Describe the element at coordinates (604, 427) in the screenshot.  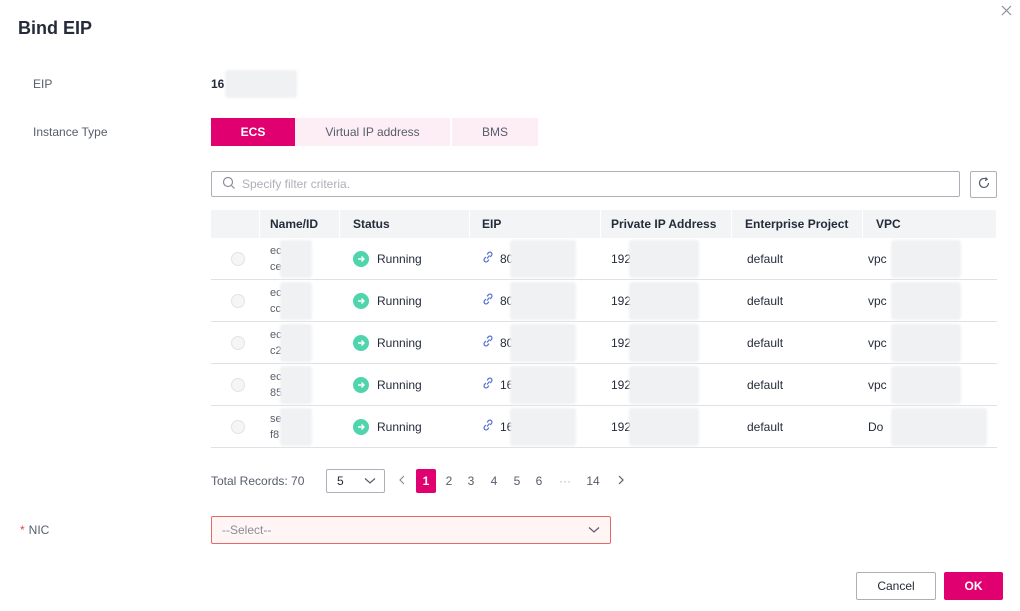
I see `table-row: se f8 Running 16 192 default Do` at that location.